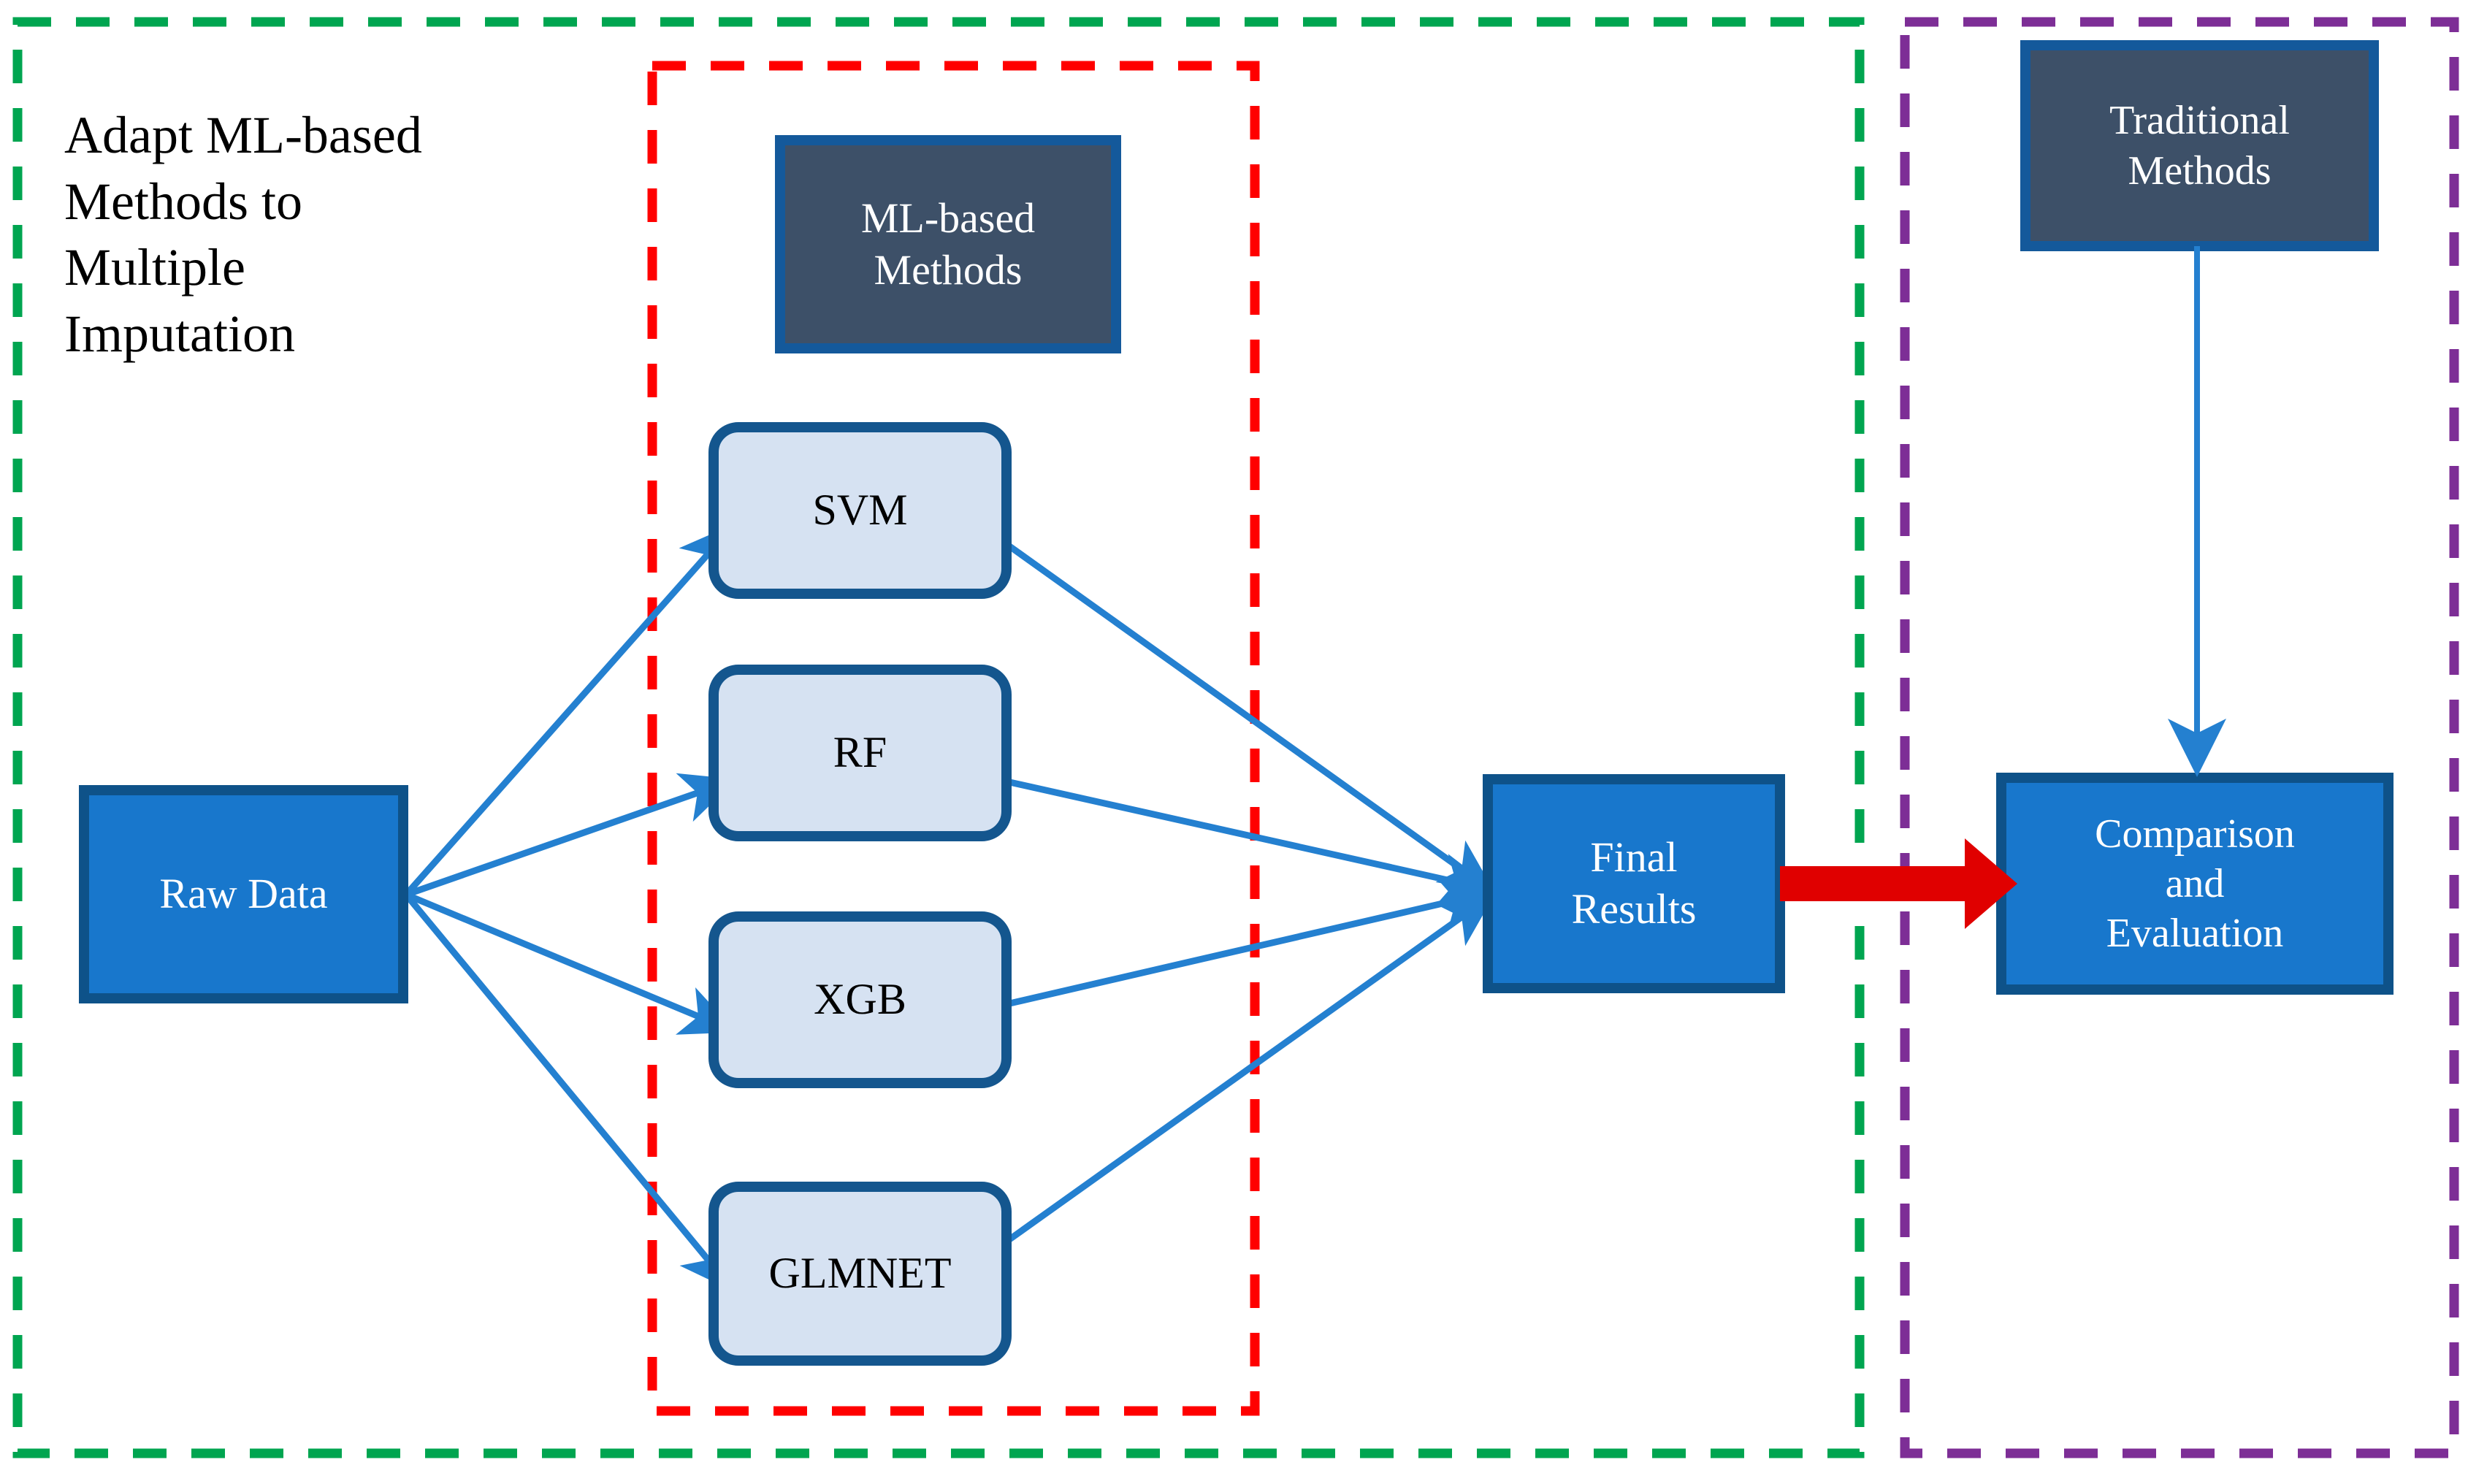  I want to click on node-shape-svm, so click(860, 511).